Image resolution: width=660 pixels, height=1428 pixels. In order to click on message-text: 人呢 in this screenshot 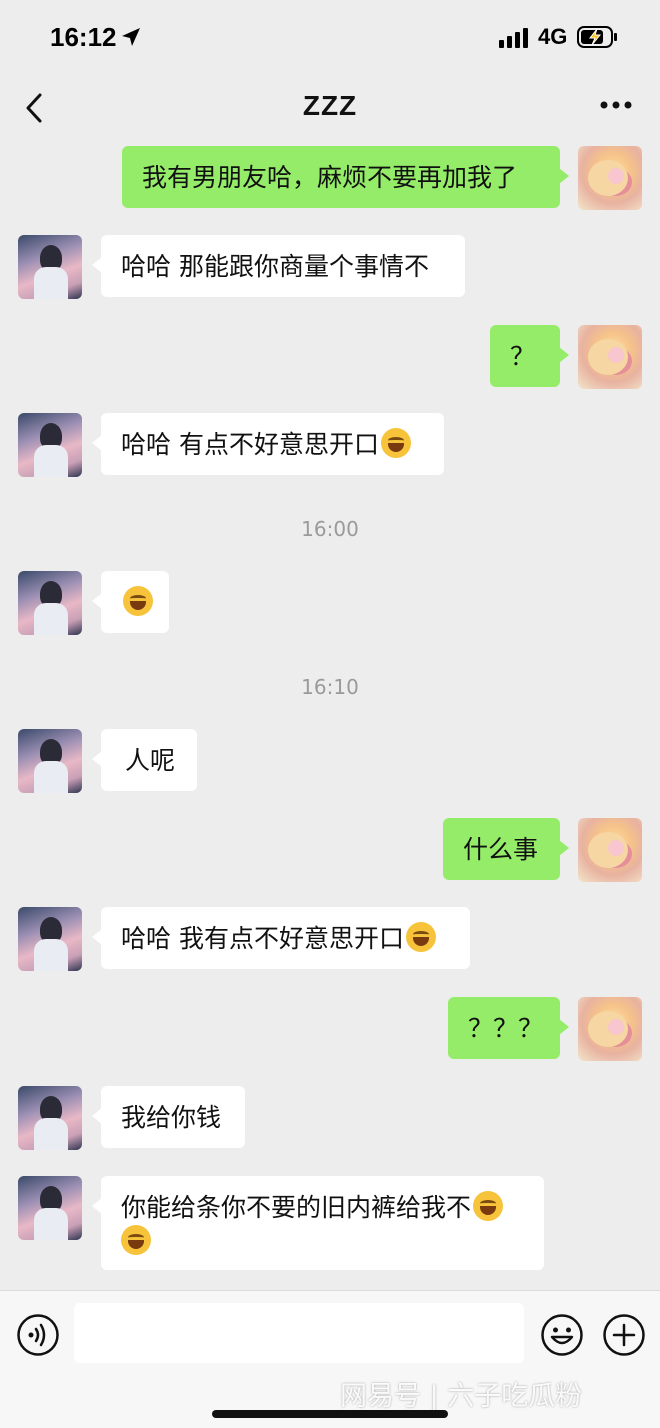, I will do `click(150, 760)`.